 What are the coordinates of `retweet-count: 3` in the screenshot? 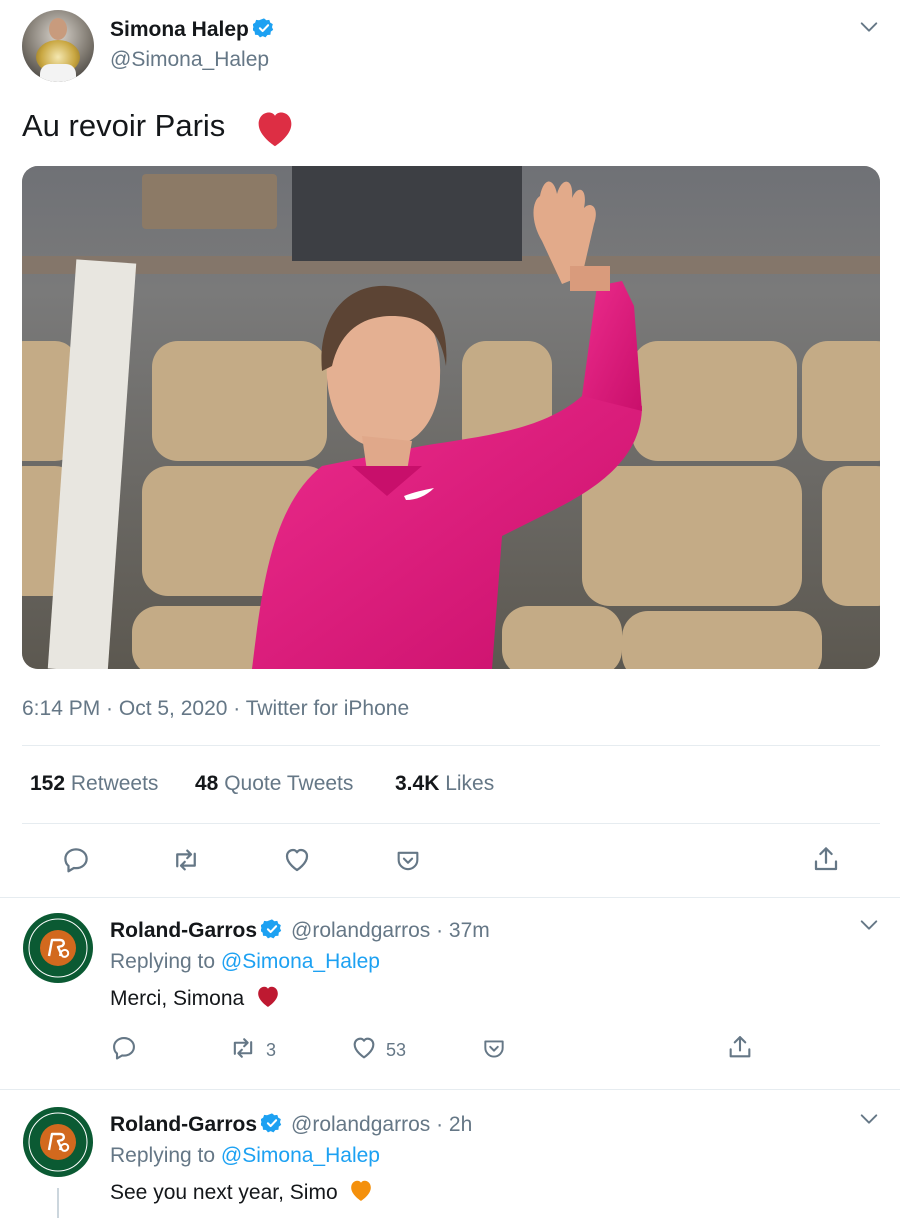 It's located at (271, 1050).